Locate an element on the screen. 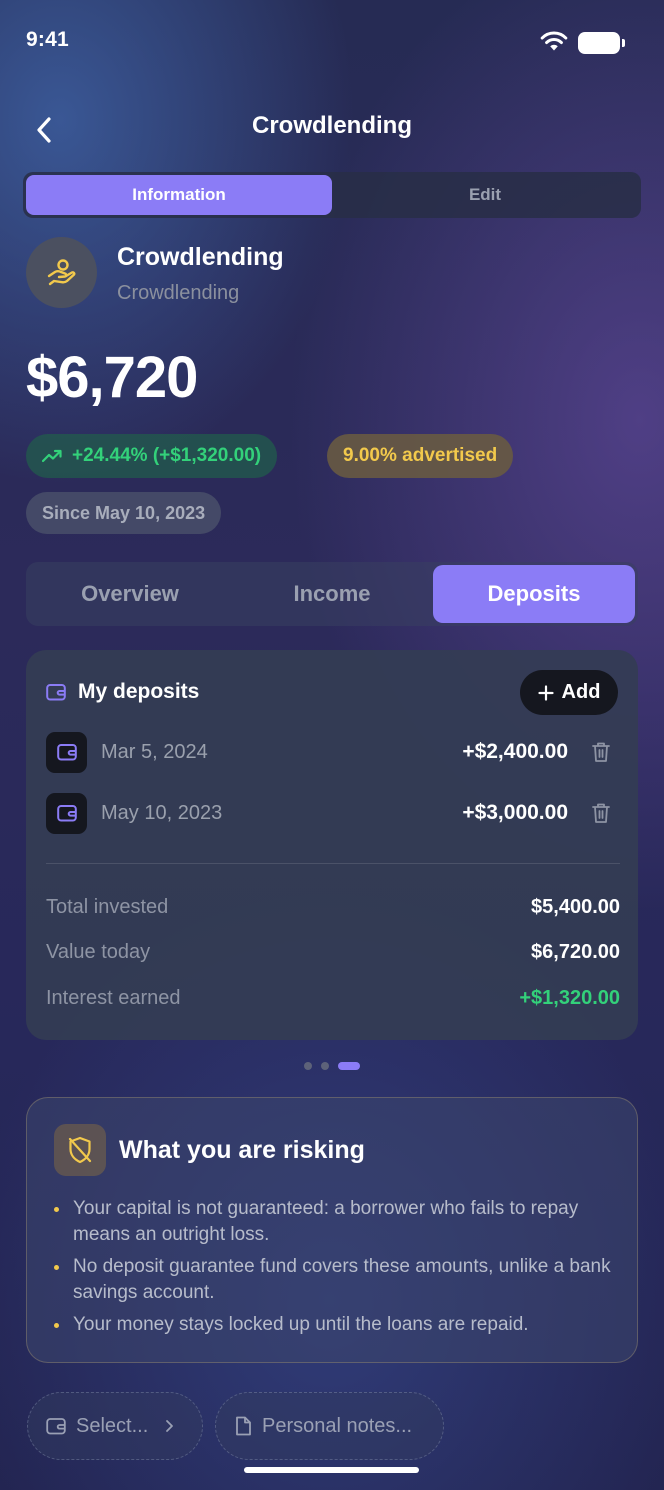 The image size is (664, 1490). segment-edit: Edit is located at coordinates (485, 195).